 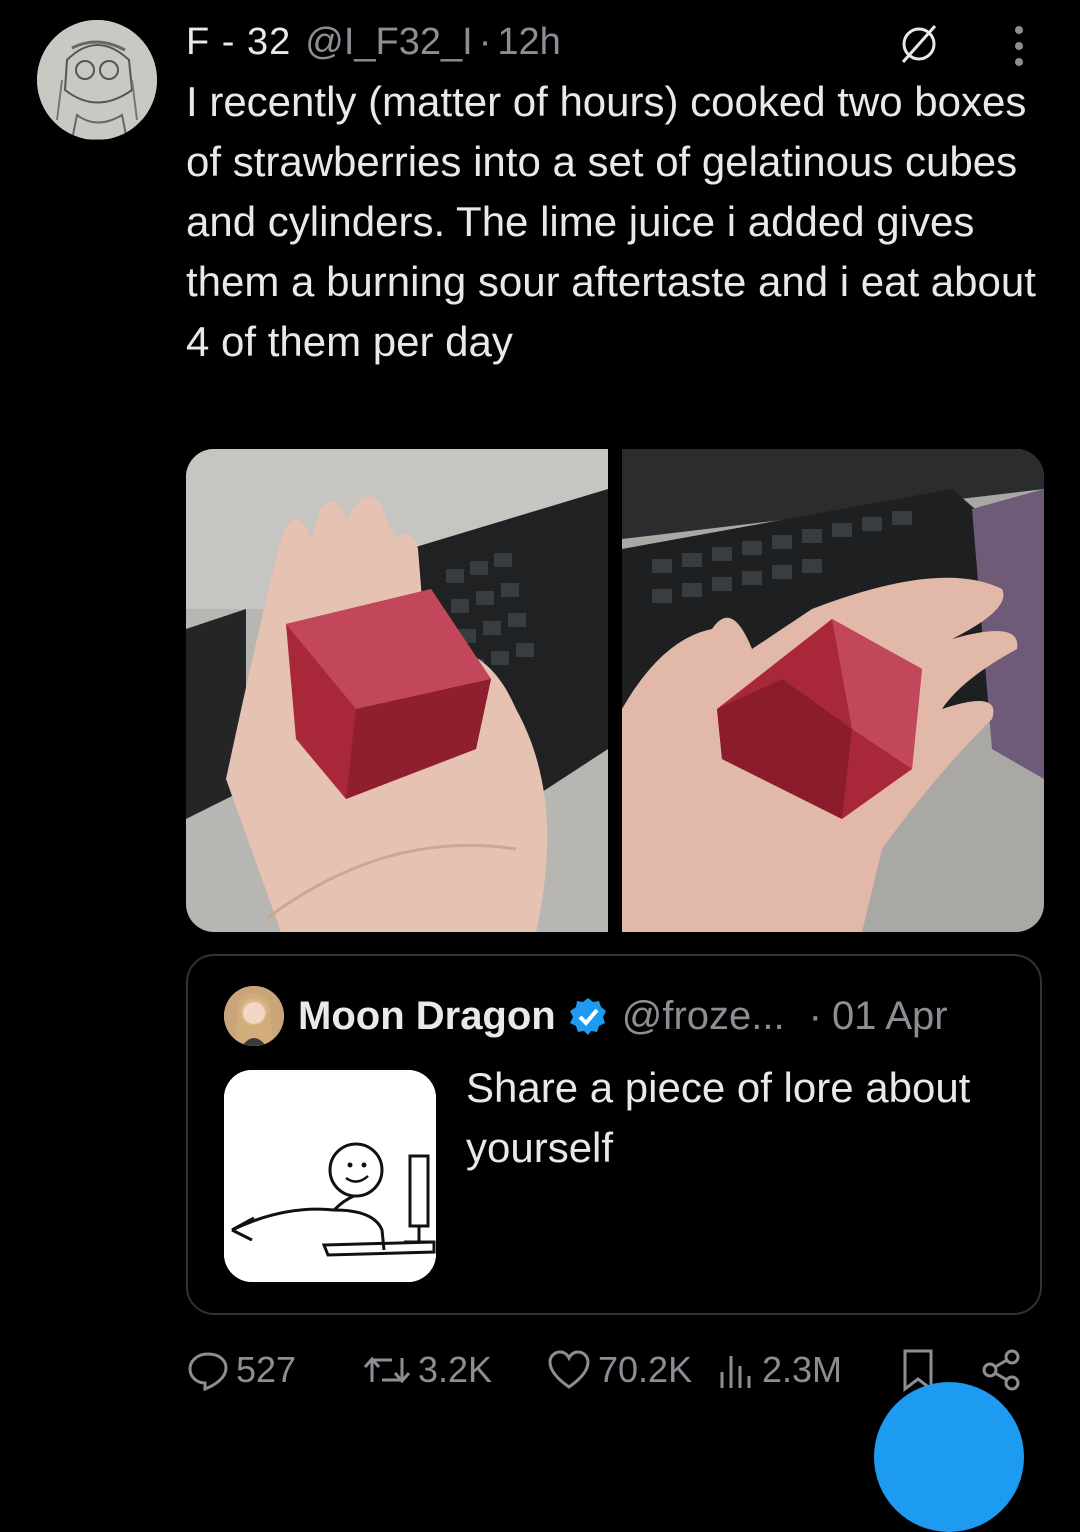 I want to click on tweet-header: F - 32 @I_F32_I · 12h, so click(x=373, y=42).